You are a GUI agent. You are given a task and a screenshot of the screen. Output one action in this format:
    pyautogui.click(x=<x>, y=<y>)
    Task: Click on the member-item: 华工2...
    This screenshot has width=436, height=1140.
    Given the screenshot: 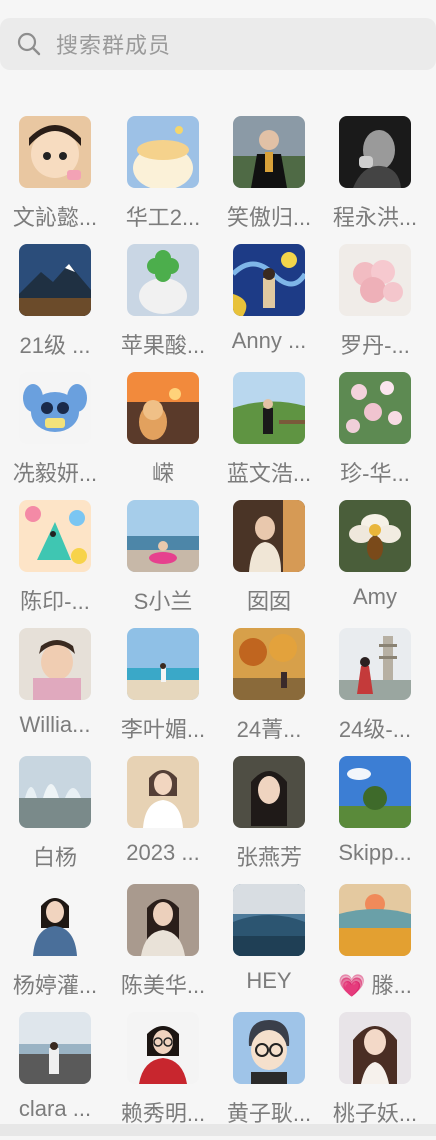 What is the action you would take?
    pyautogui.click(x=163, y=180)
    